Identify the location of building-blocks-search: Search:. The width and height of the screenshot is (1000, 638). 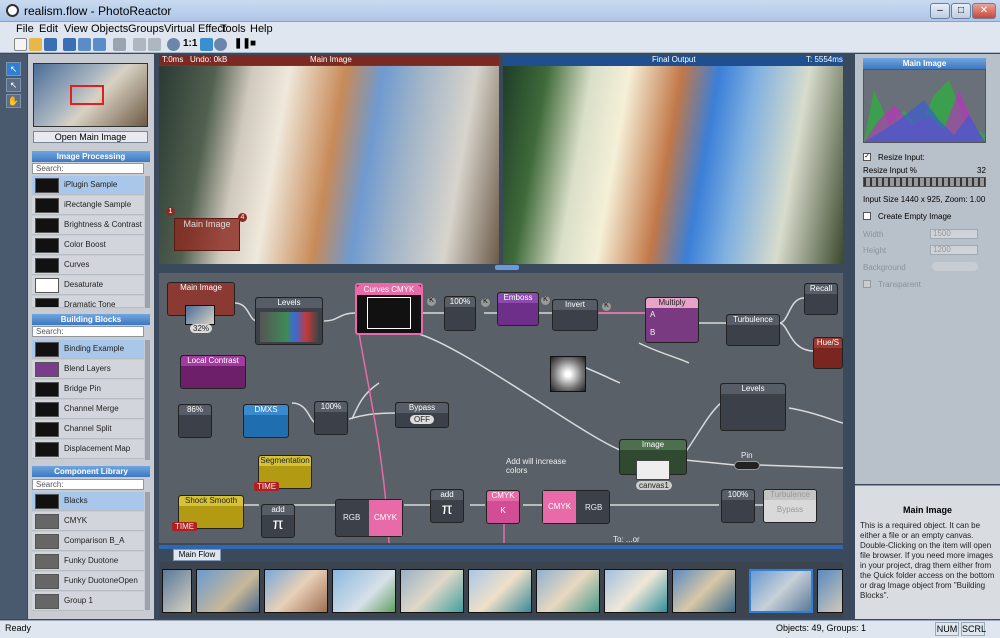
(88, 331).